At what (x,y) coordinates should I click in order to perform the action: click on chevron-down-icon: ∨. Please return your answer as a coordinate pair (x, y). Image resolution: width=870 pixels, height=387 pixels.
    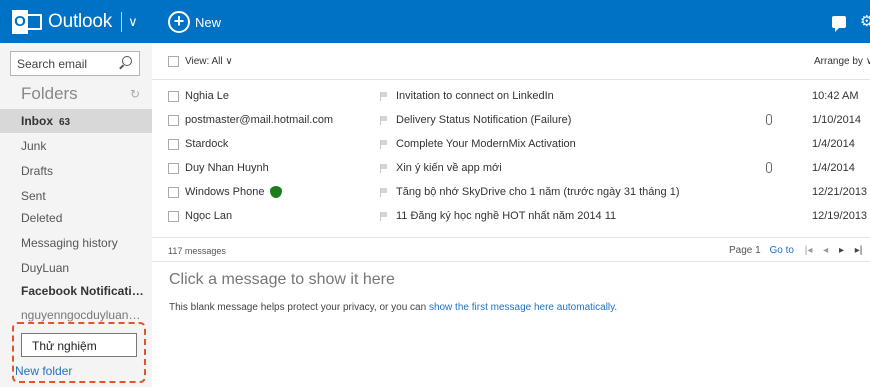
    Looking at the image, I should click on (133, 22).